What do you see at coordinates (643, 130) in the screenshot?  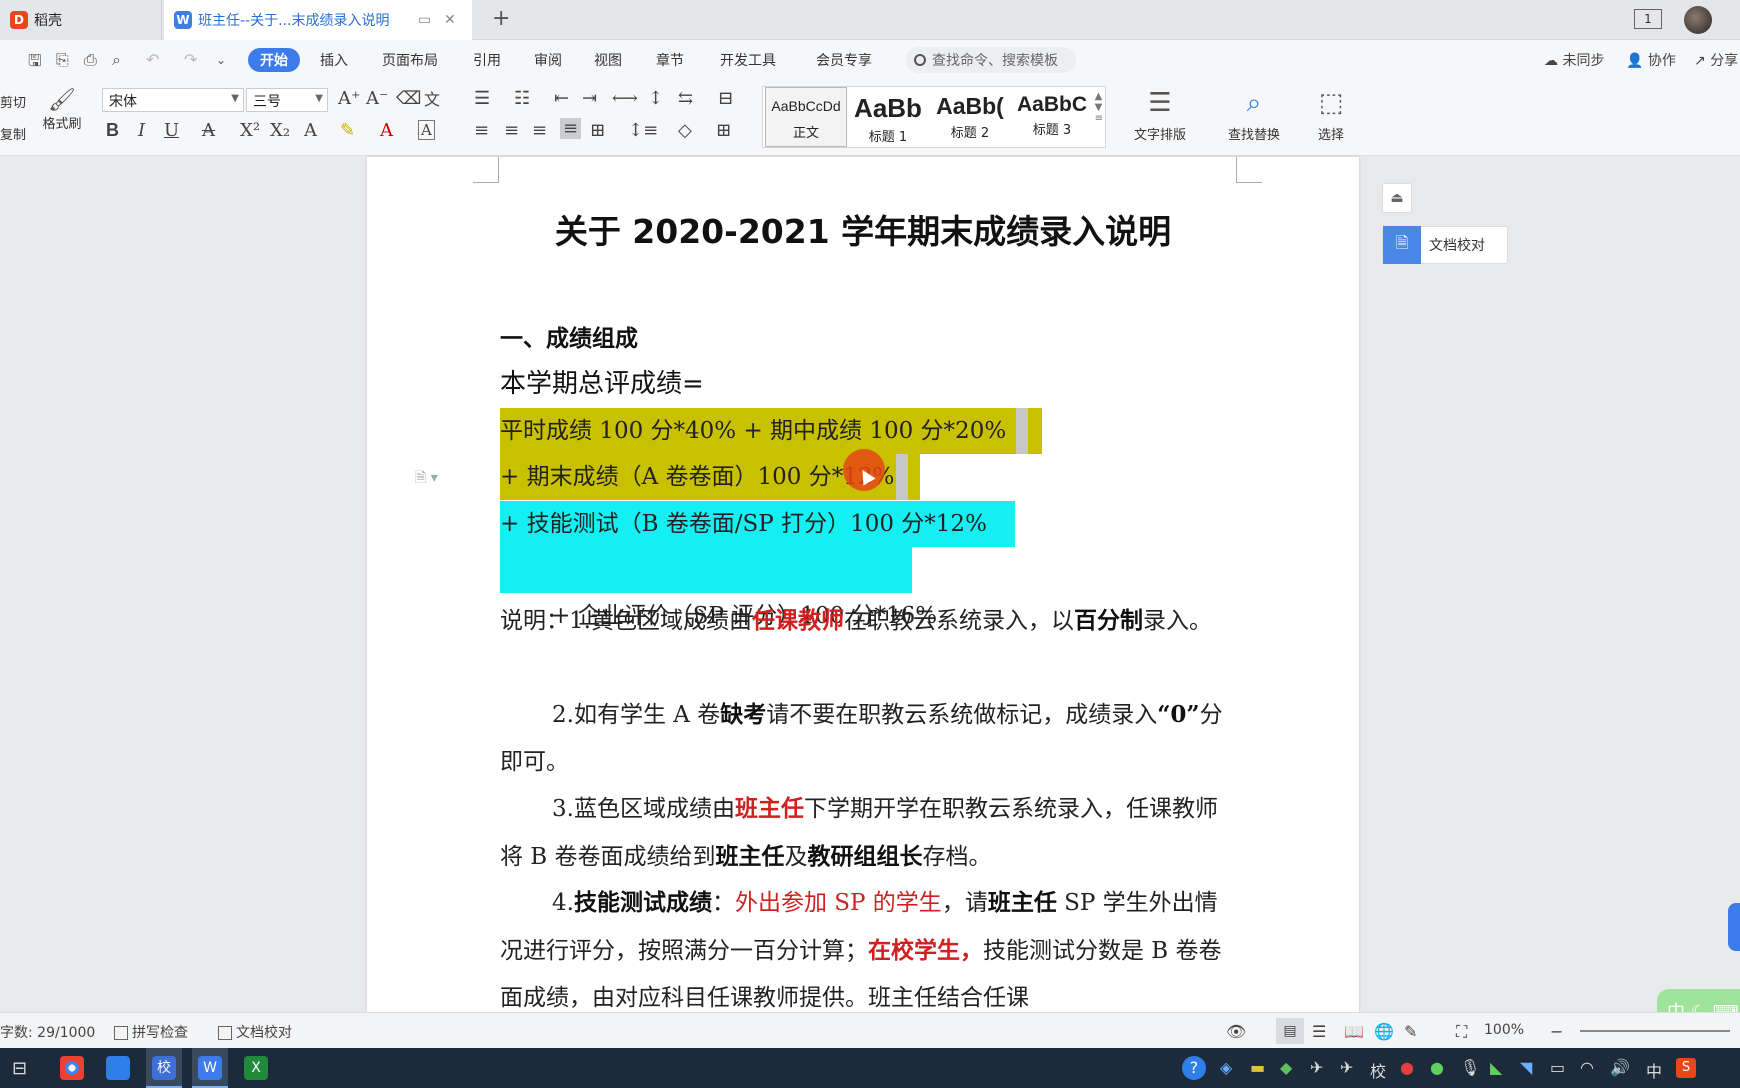 I see `line-spacing-icon: ↕≡` at bounding box center [643, 130].